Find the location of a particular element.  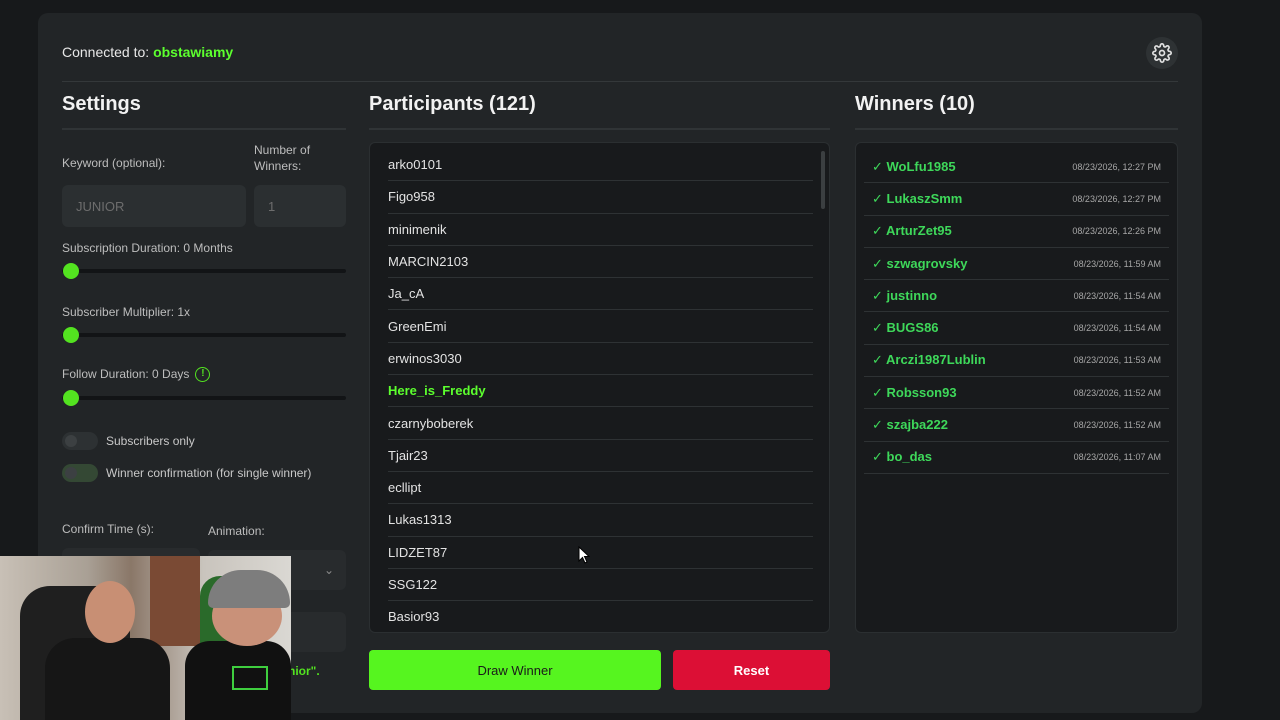

participant-item: Tjair23 is located at coordinates (600, 456).